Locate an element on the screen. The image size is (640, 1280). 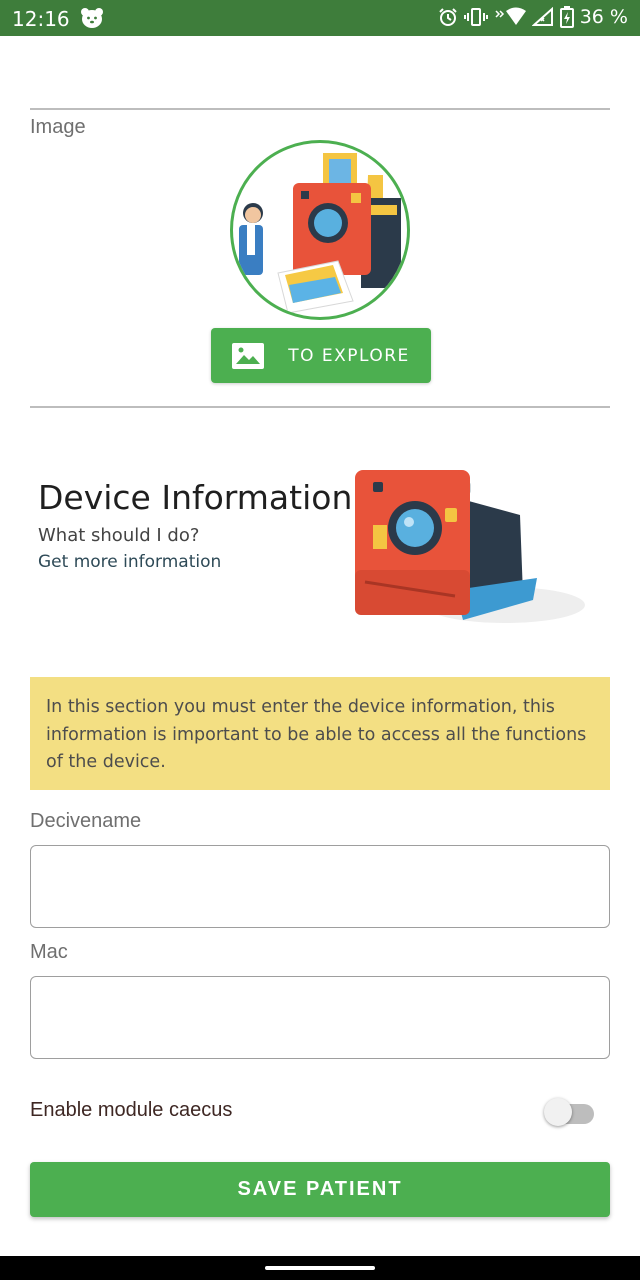
save-patient-button: SAVE PATIENT is located at coordinates (320, 1189).